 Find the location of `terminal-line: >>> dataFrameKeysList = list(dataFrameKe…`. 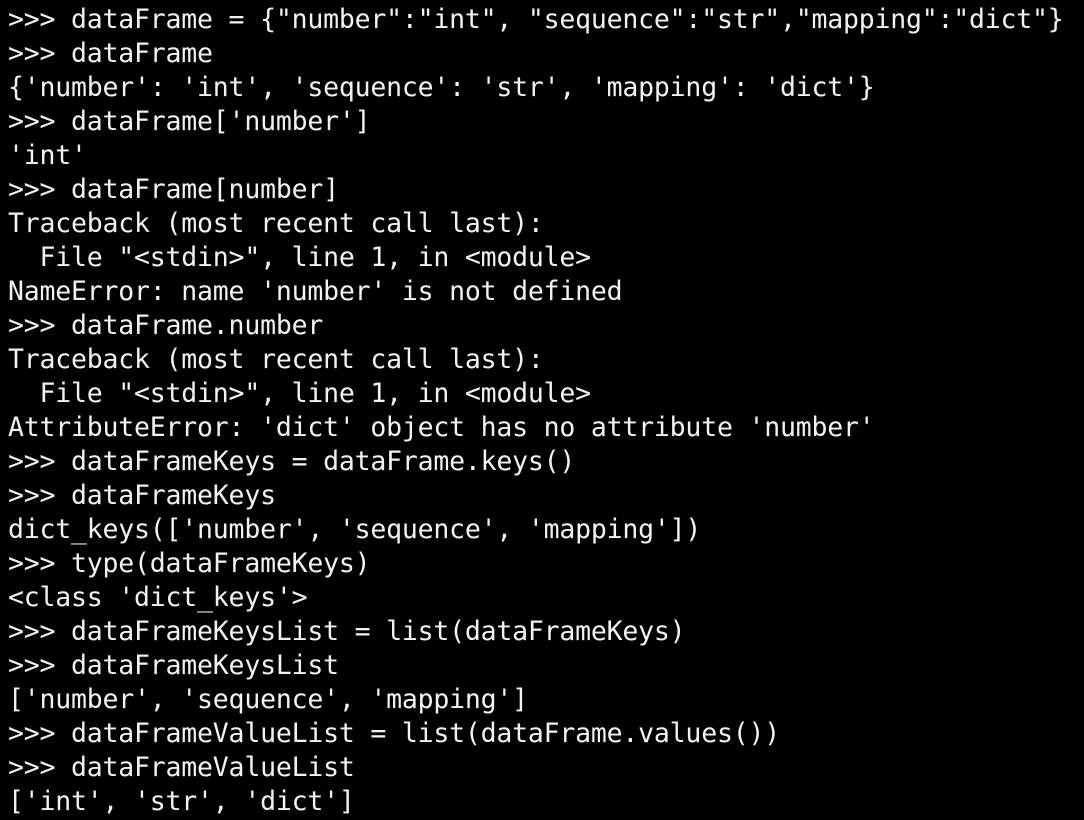

terminal-line: >>> dataFrameKeysList = list(dataFrameKe… is located at coordinates (347, 631).